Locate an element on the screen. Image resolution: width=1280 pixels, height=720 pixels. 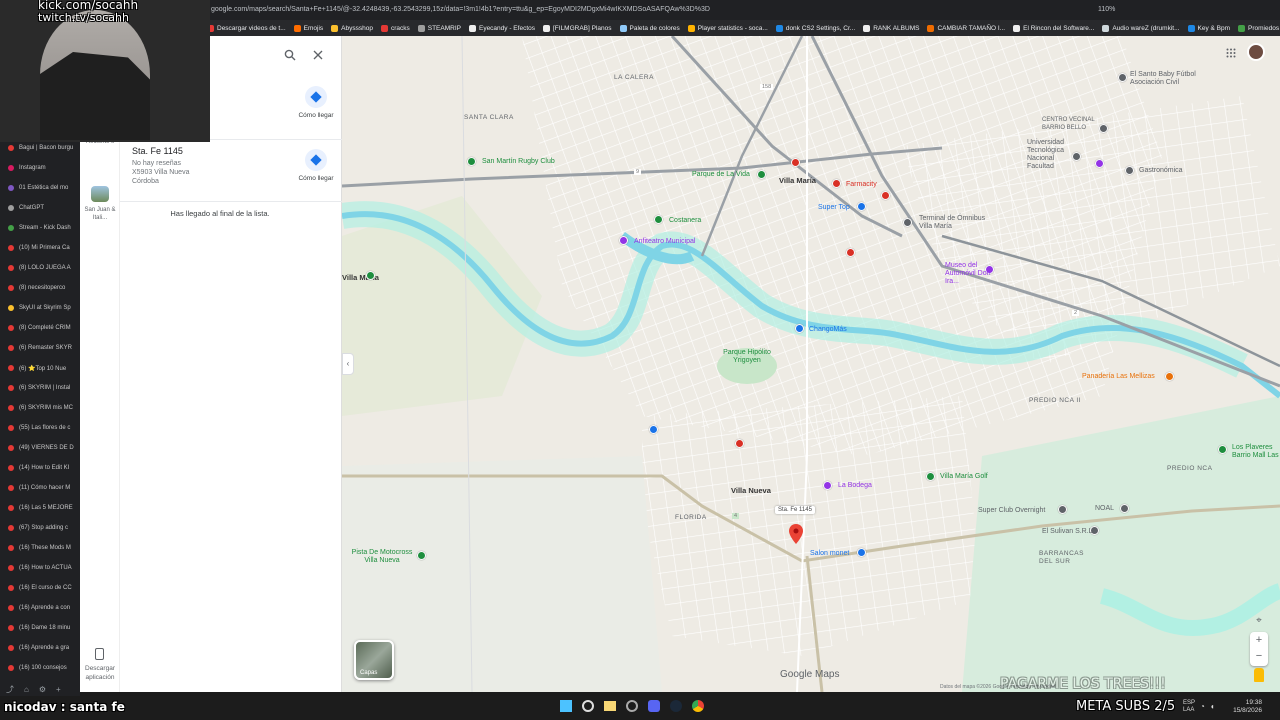
my-location-icon: ⌖ is located at coordinates (1259, 621).